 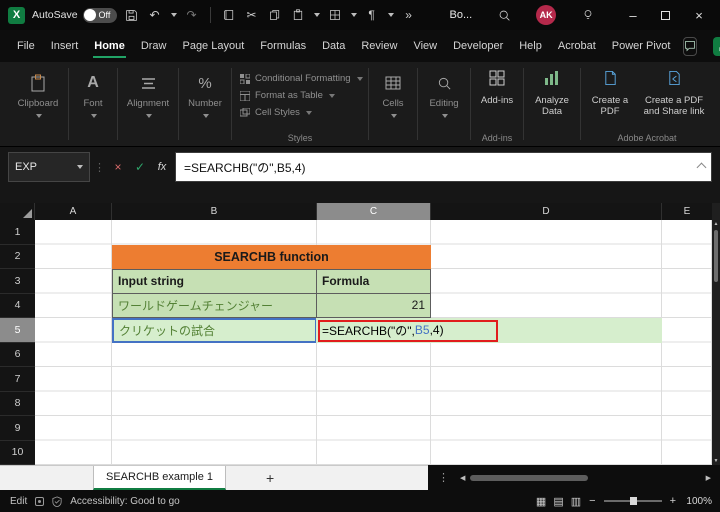 I want to click on tab-file: File, so click(x=26, y=46).